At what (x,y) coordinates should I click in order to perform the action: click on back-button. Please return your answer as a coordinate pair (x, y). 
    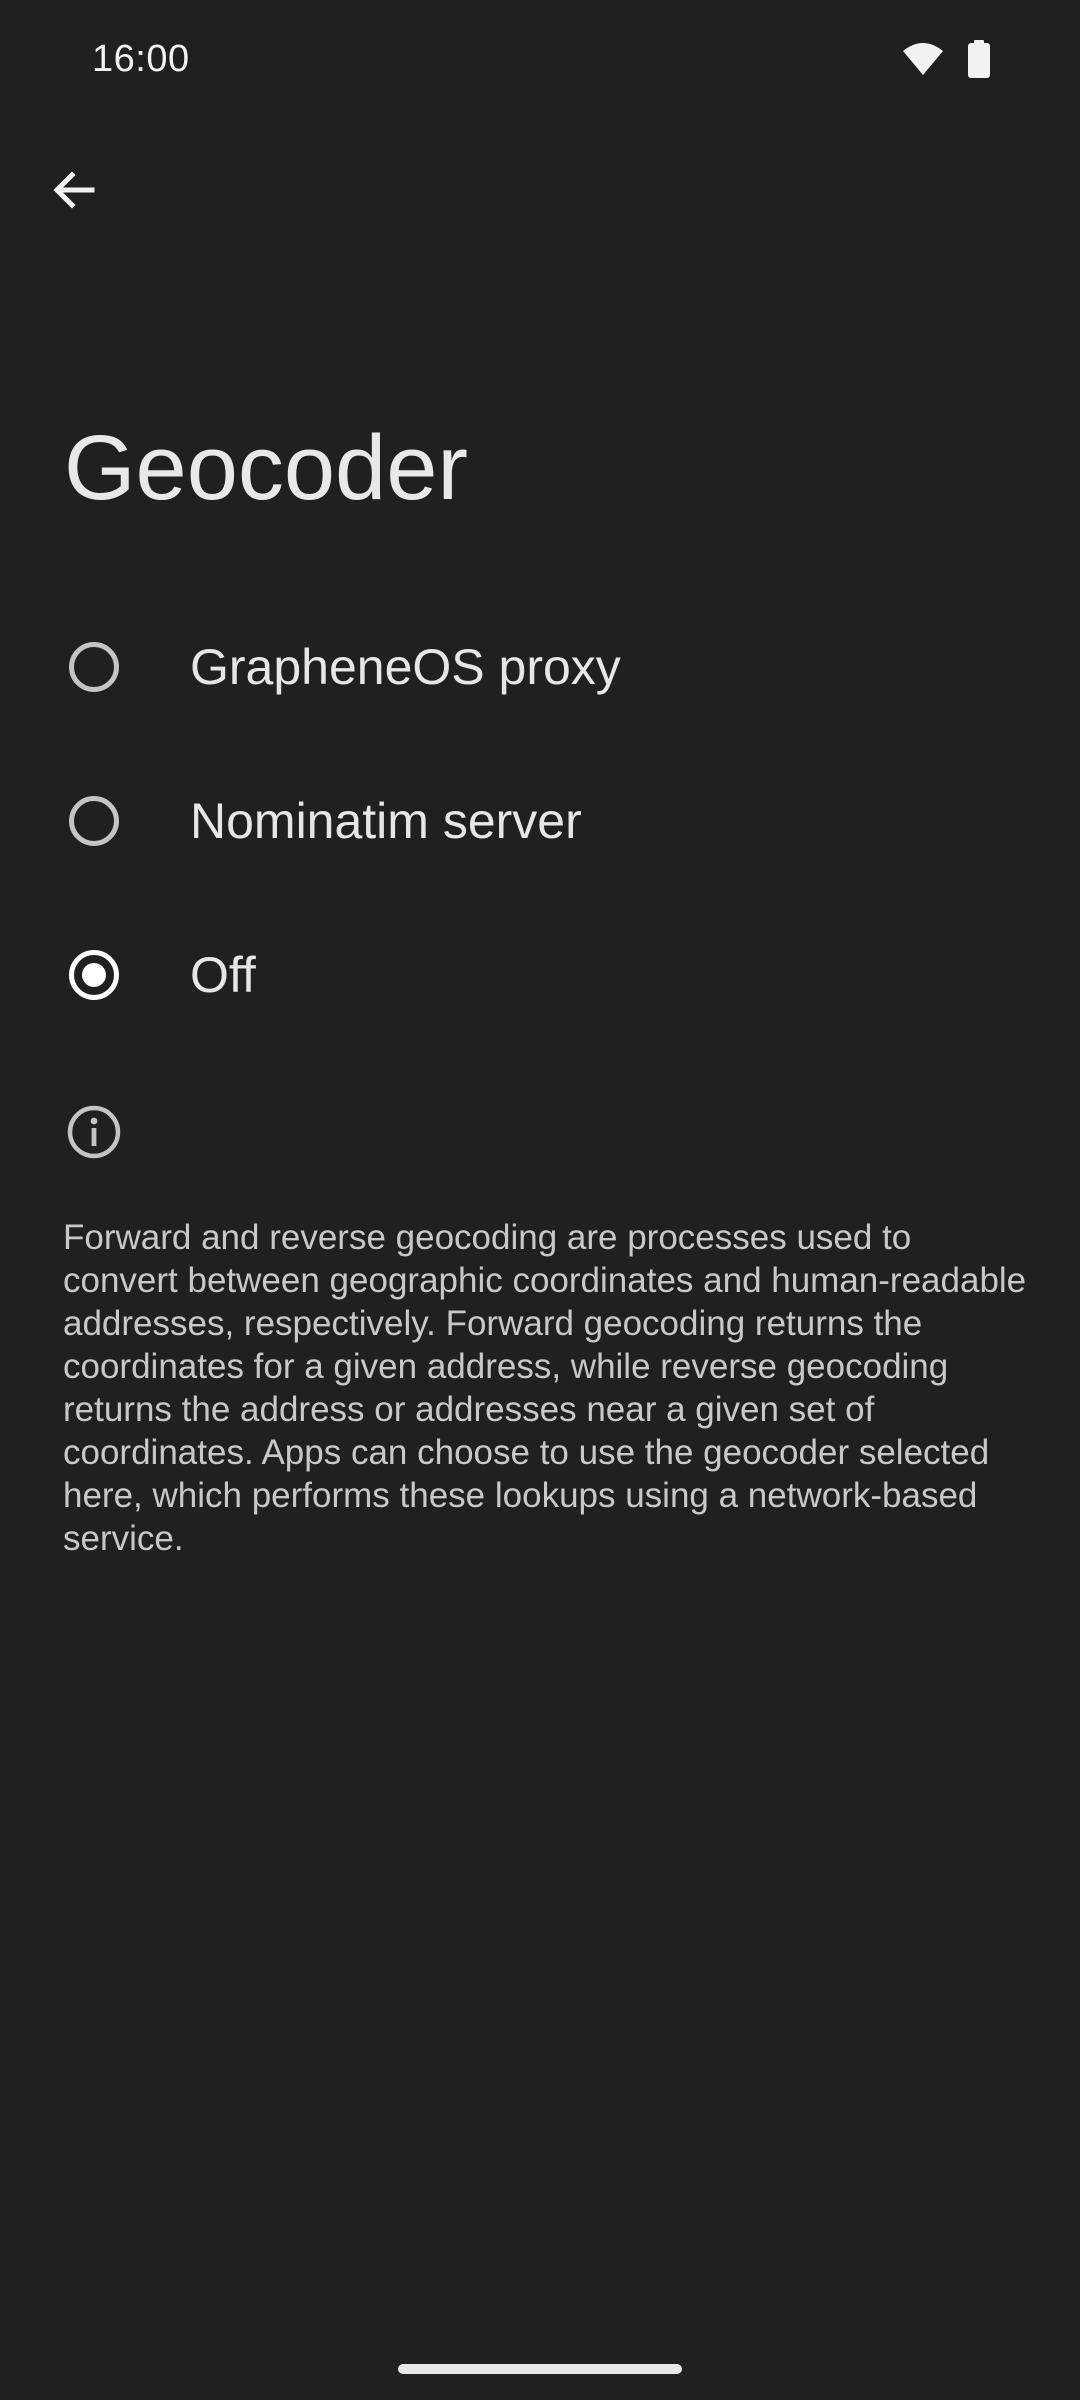
    Looking at the image, I should click on (74, 192).